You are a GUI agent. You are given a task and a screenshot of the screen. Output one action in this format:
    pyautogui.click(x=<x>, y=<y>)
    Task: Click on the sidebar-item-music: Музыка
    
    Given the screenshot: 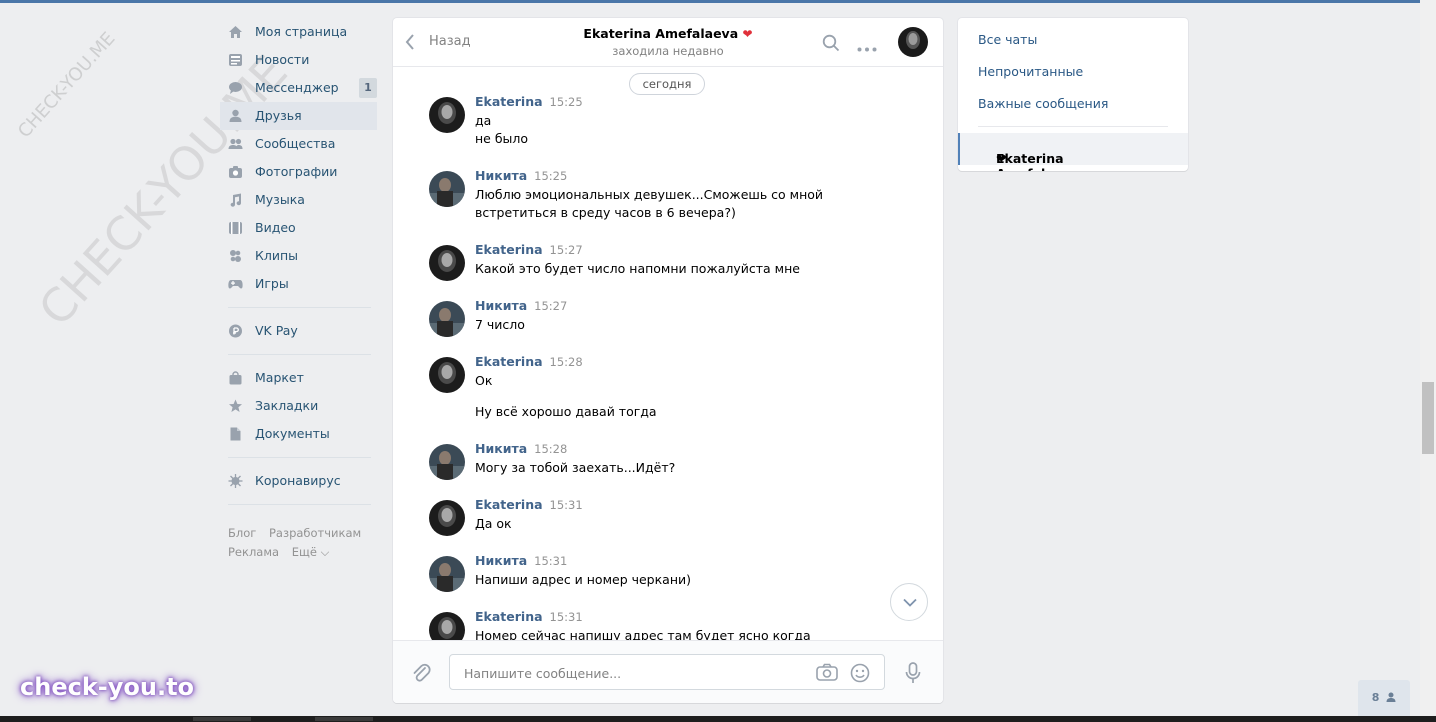 What is the action you would take?
    pyautogui.click(x=298, y=200)
    